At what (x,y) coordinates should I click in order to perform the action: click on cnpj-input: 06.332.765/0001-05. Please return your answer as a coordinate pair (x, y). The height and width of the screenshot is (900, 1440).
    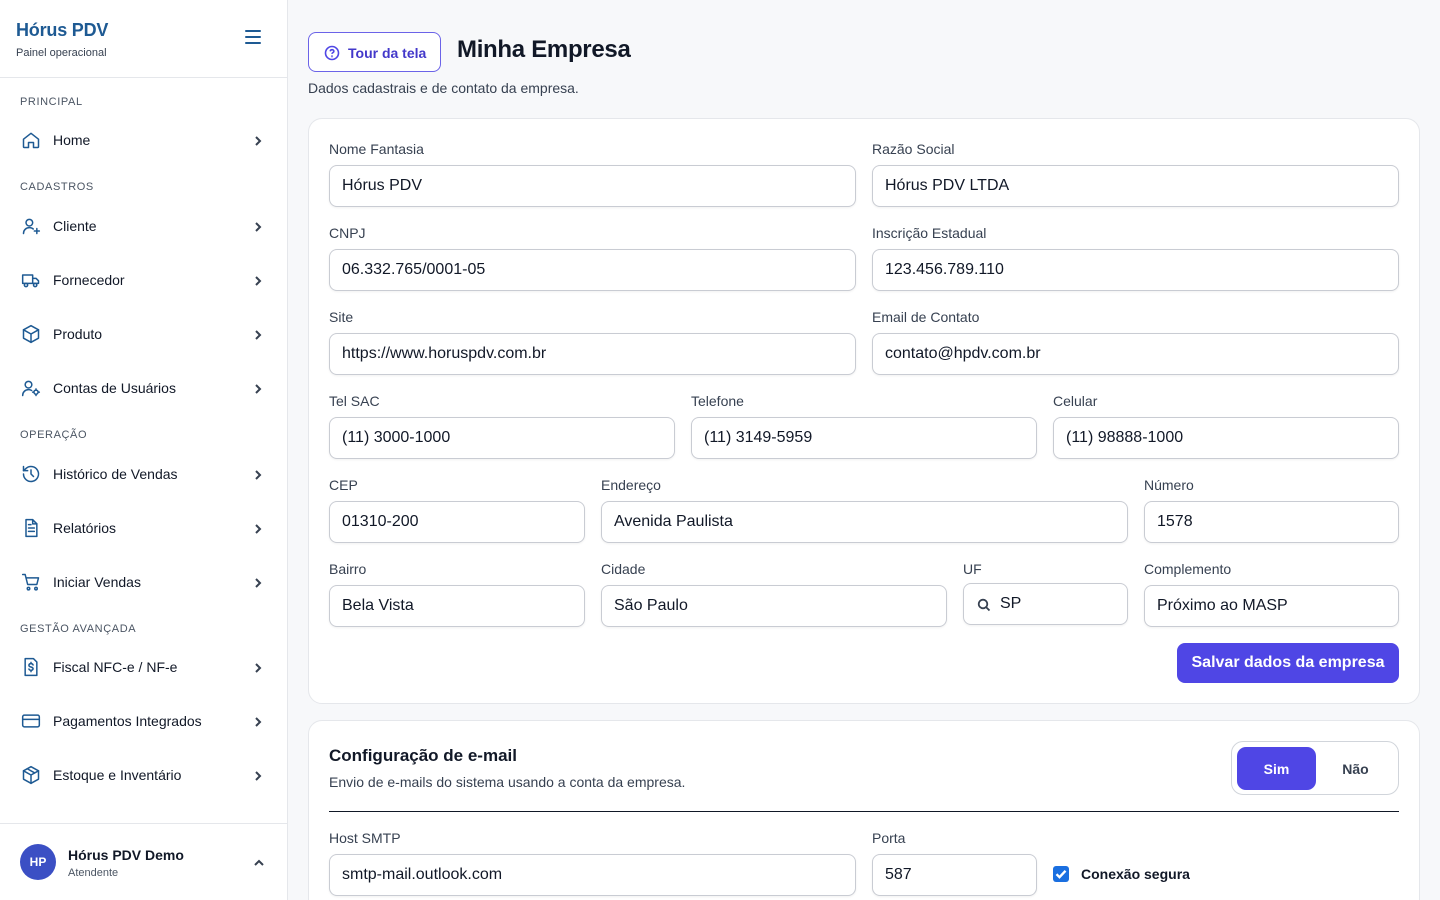
    Looking at the image, I should click on (592, 270).